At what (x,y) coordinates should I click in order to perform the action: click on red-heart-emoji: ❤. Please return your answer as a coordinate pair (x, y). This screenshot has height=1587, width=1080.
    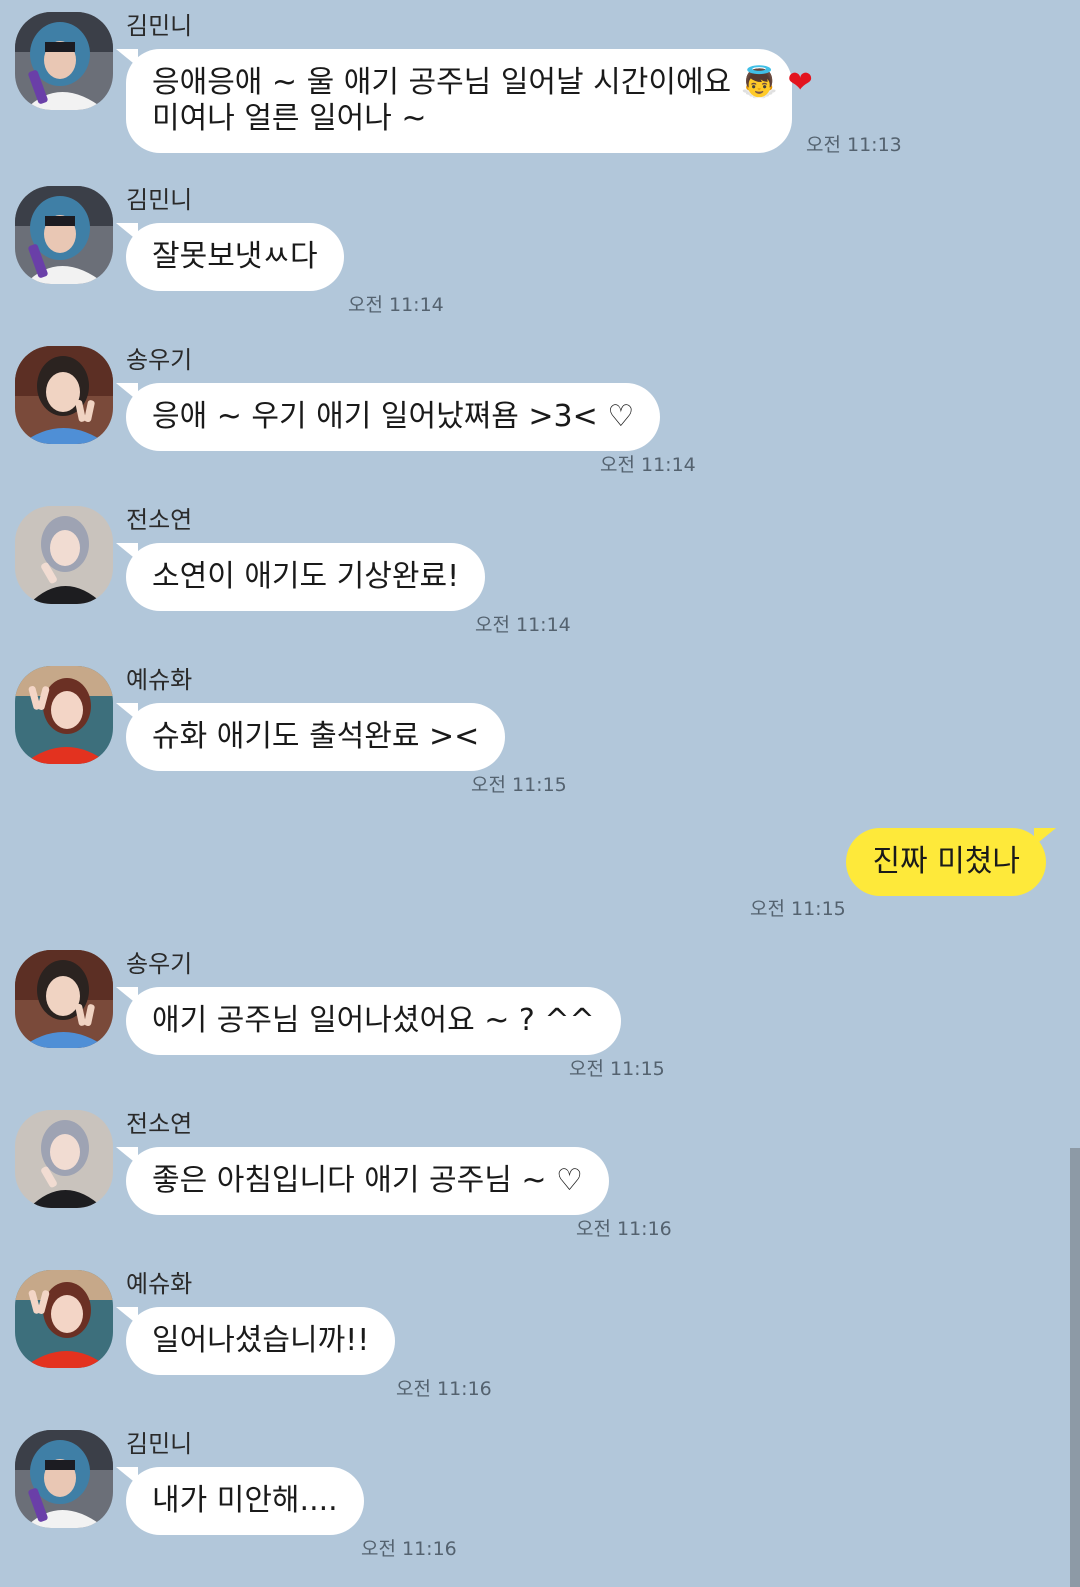
    Looking at the image, I should click on (800, 82).